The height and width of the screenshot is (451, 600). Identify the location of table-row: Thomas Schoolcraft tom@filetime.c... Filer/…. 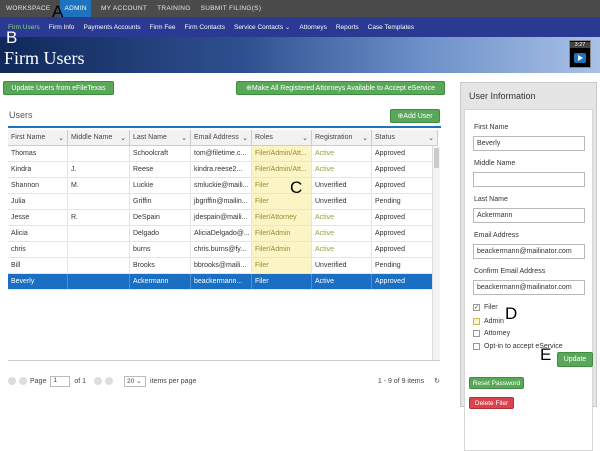
(223, 154).